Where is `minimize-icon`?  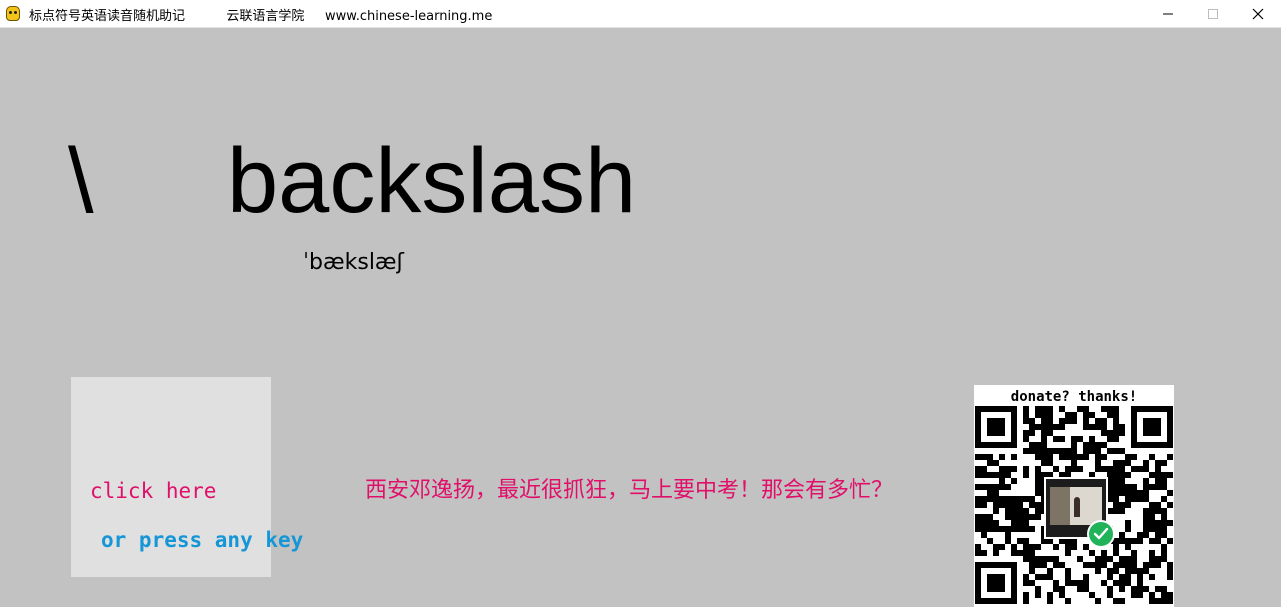
minimize-icon is located at coordinates (1168, 13).